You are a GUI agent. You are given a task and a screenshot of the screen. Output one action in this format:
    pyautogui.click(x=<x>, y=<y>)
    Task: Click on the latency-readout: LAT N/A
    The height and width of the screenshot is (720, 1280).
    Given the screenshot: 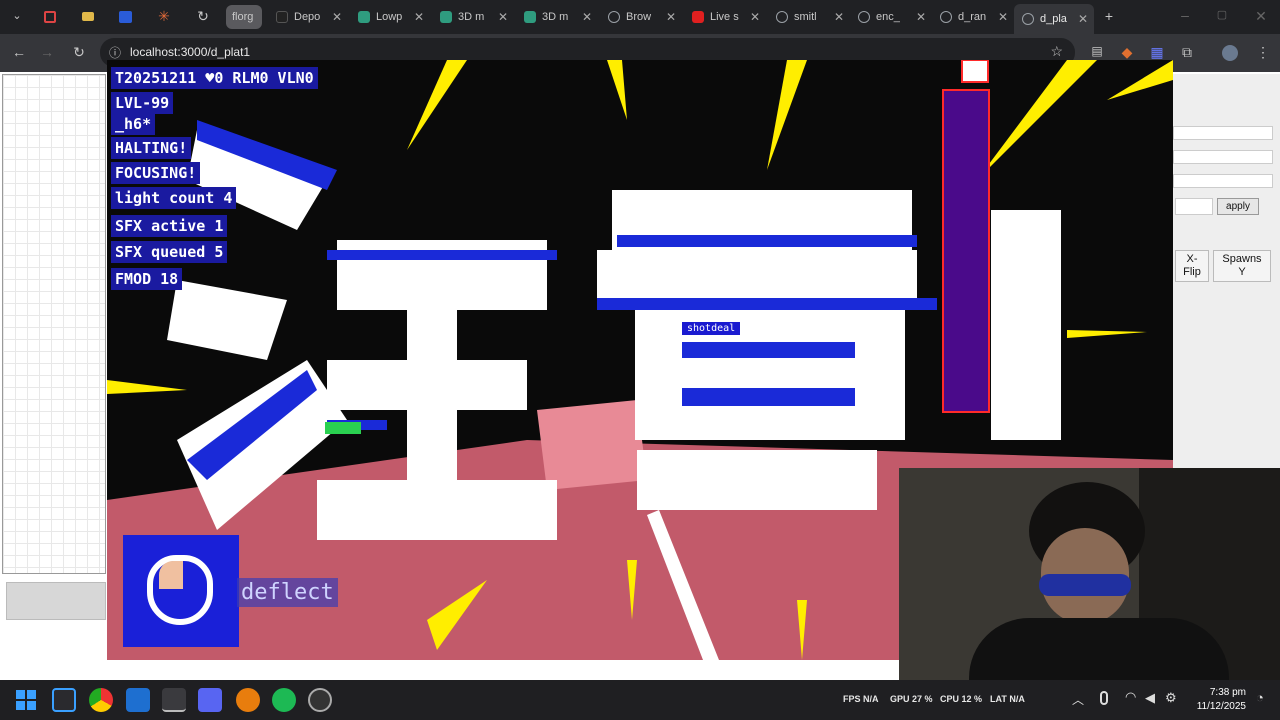 What is the action you would take?
    pyautogui.click(x=1007, y=699)
    